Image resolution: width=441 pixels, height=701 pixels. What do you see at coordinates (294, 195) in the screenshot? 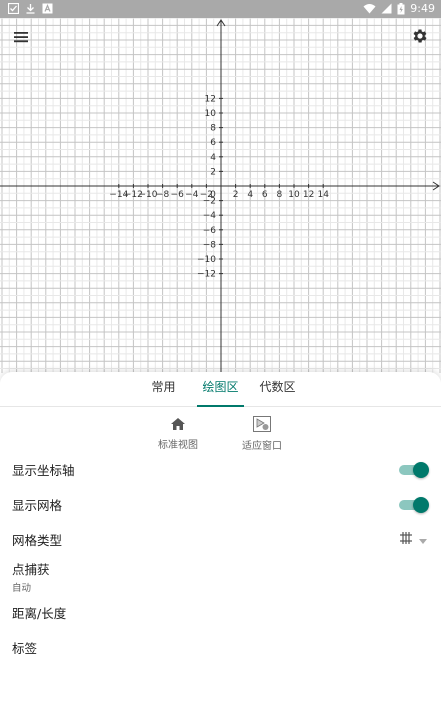
I see `x-tick-label: 10` at bounding box center [294, 195].